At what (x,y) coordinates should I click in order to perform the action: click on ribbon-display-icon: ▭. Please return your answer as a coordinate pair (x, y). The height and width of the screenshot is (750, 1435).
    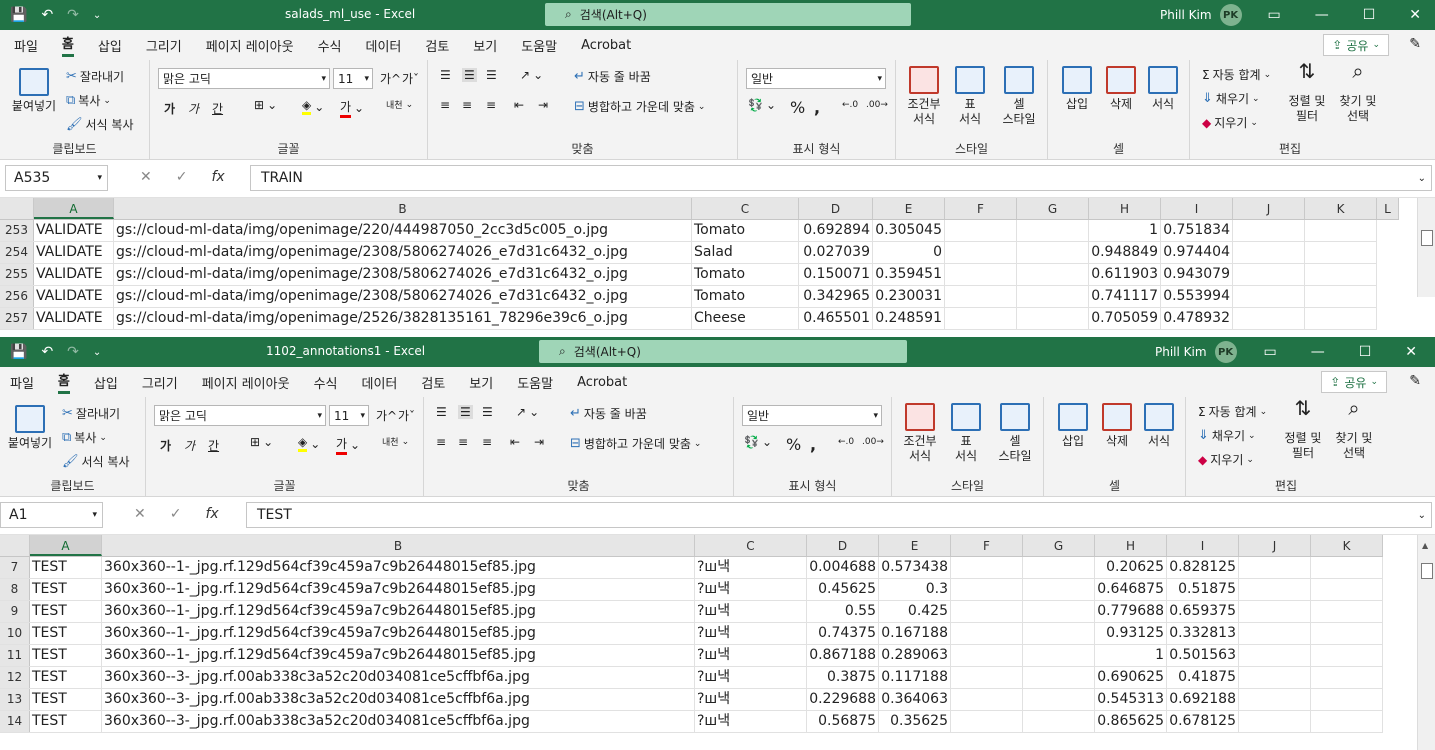
    Looking at the image, I should click on (1269, 352).